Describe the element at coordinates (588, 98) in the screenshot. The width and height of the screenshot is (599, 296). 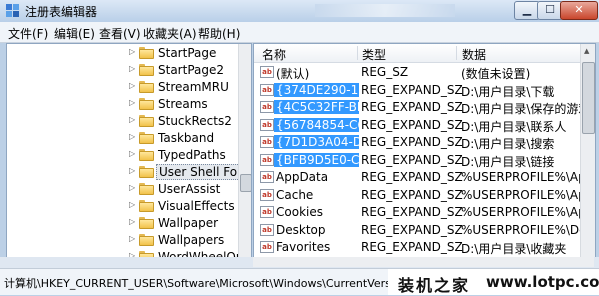
I see `list-scroll-thumb` at that location.